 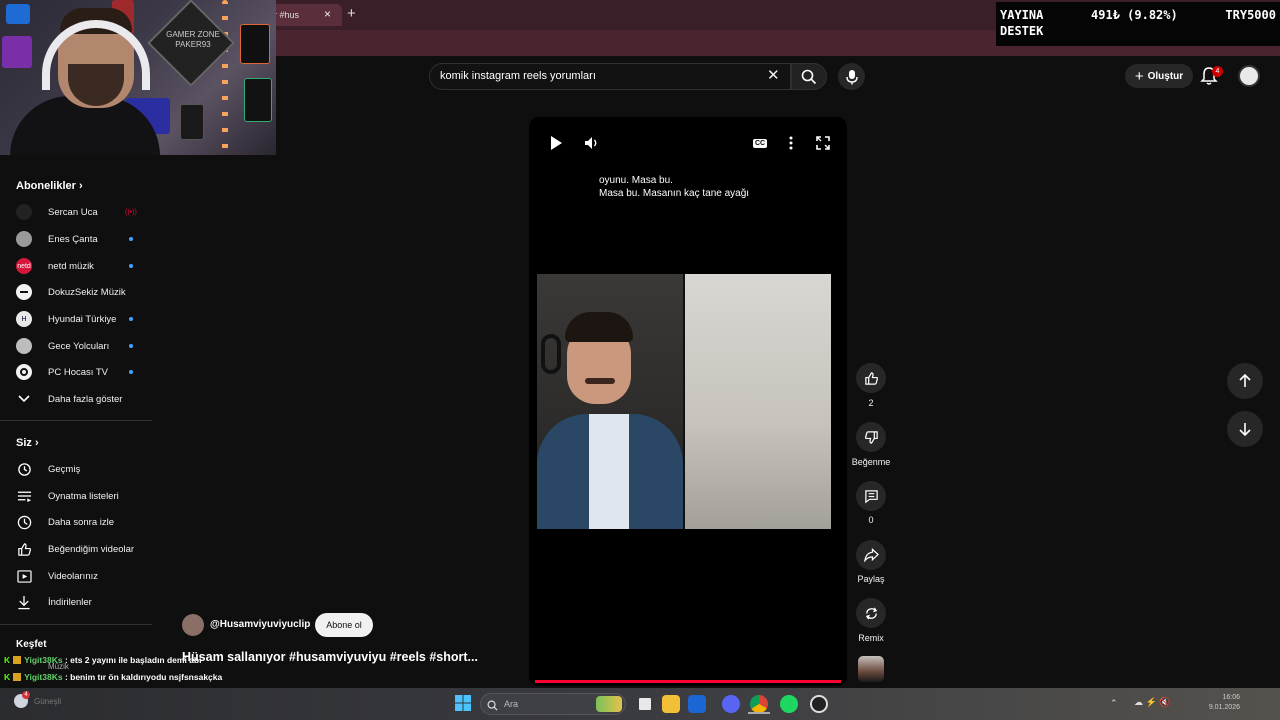 What do you see at coordinates (75, 576) in the screenshot?
I see `sidebar-item-your-videos: Videolarınız` at bounding box center [75, 576].